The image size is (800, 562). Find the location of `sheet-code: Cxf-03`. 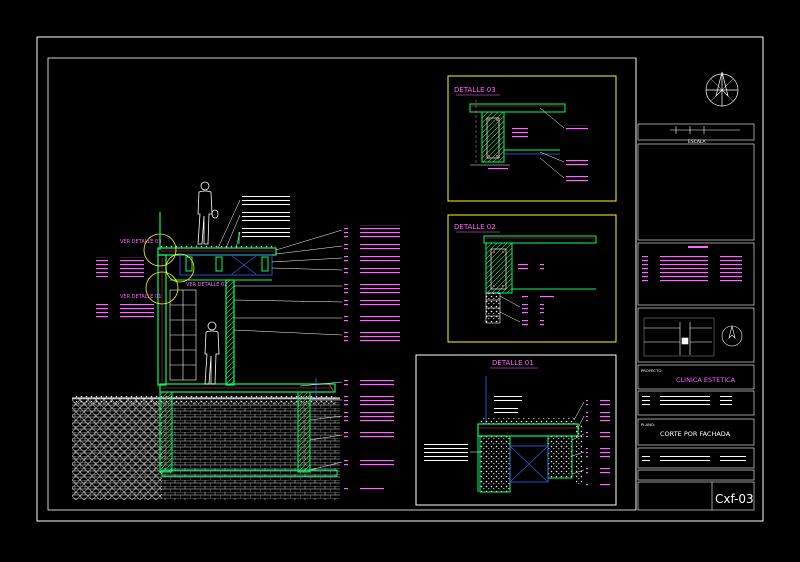

sheet-code: Cxf-03 is located at coordinates (734, 499).